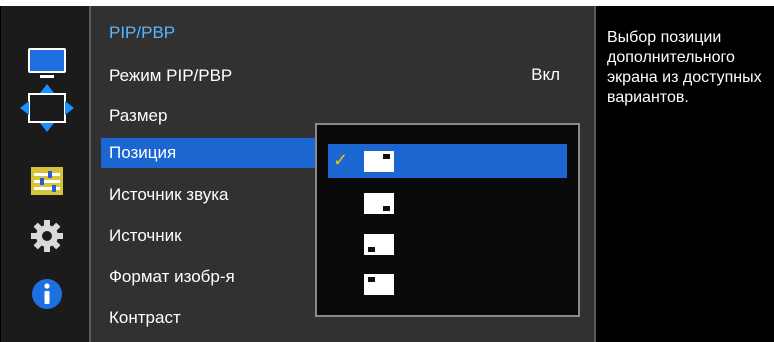 Image resolution: width=774 pixels, height=342 pixels. I want to click on menu-item-label: Размер, so click(138, 115).